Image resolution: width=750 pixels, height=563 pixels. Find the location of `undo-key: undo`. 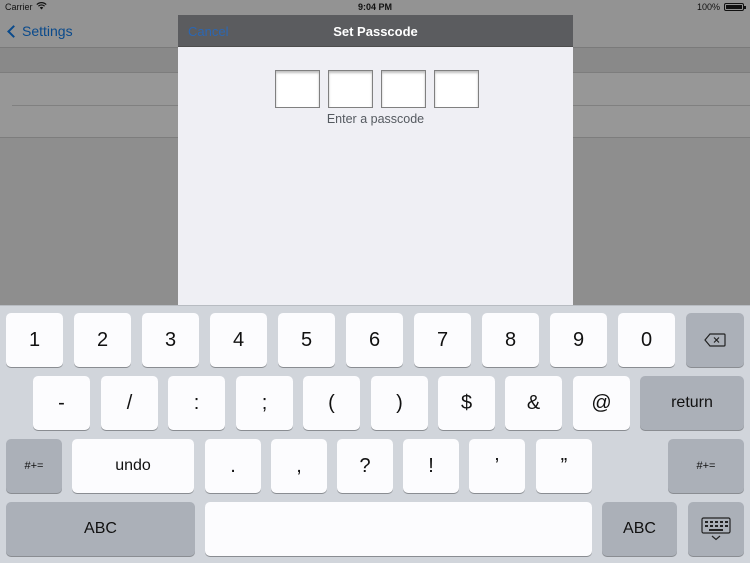

undo-key: undo is located at coordinates (133, 466).